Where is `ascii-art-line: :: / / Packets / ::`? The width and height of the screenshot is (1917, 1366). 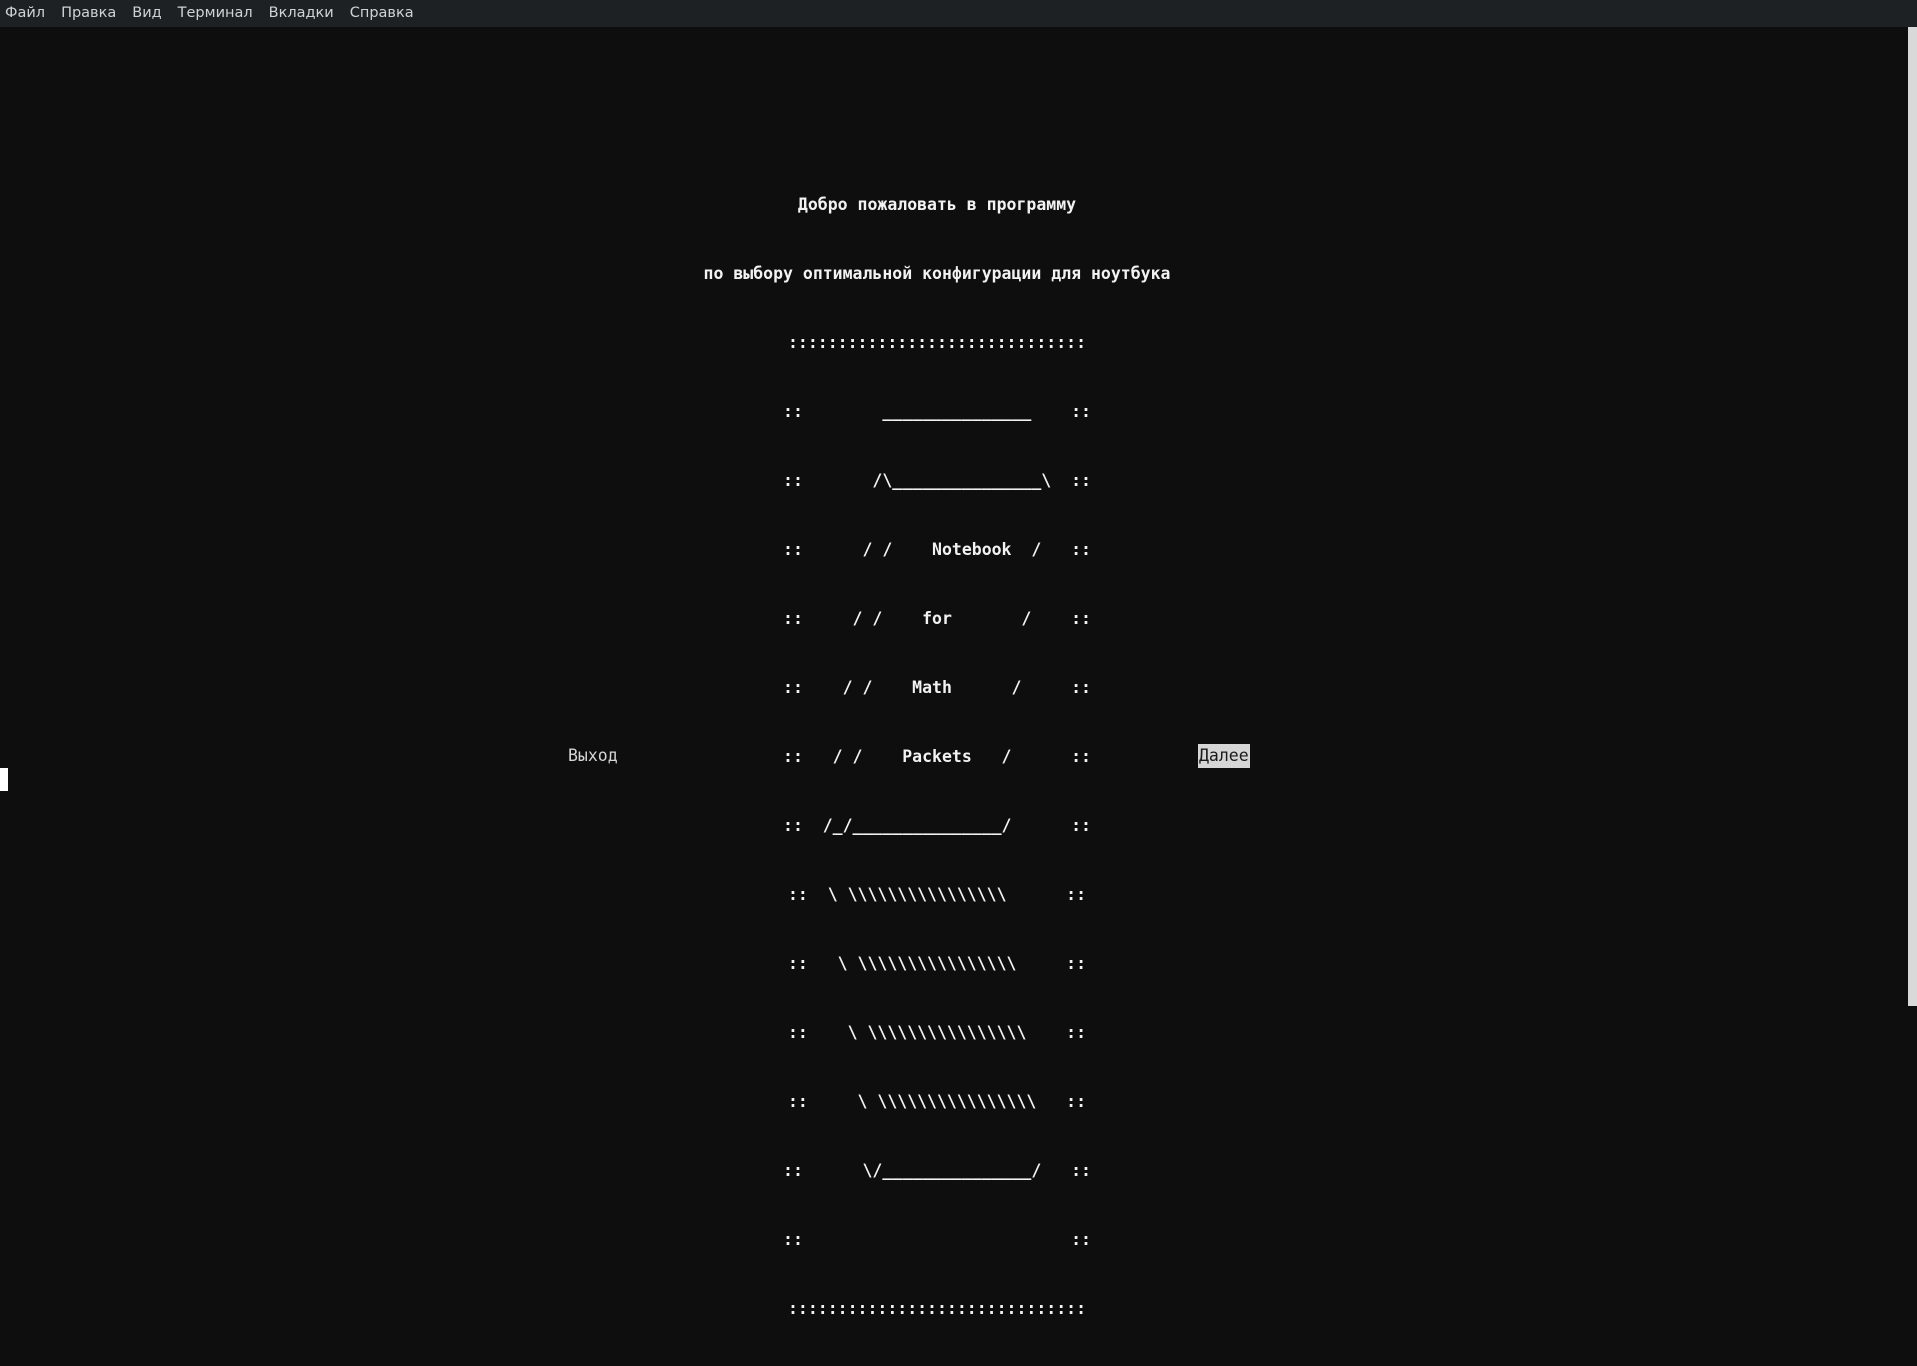
ascii-art-line: :: / / Packets / :: is located at coordinates (937, 756).